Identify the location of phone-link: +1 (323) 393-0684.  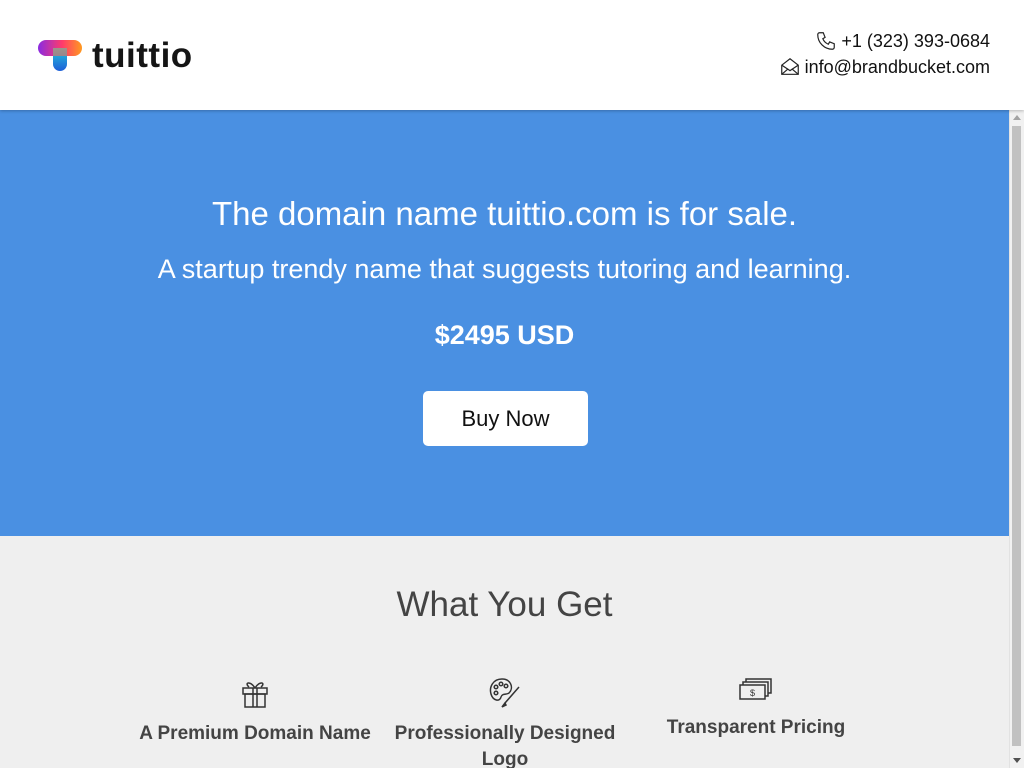
(915, 41).